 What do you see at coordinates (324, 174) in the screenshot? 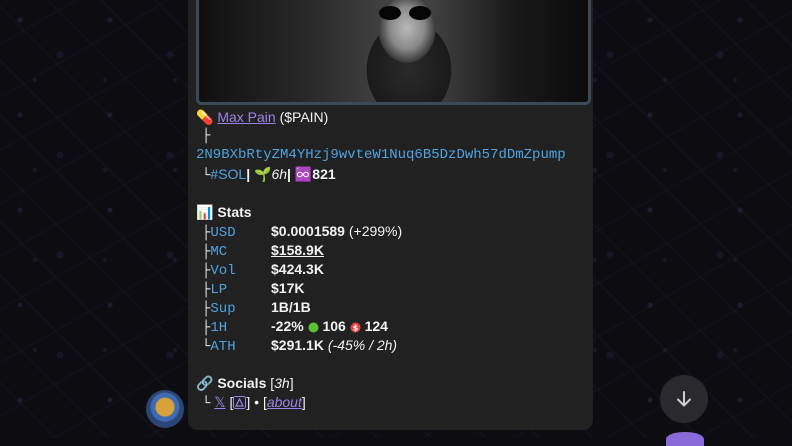
I see `holders-count: 821` at bounding box center [324, 174].